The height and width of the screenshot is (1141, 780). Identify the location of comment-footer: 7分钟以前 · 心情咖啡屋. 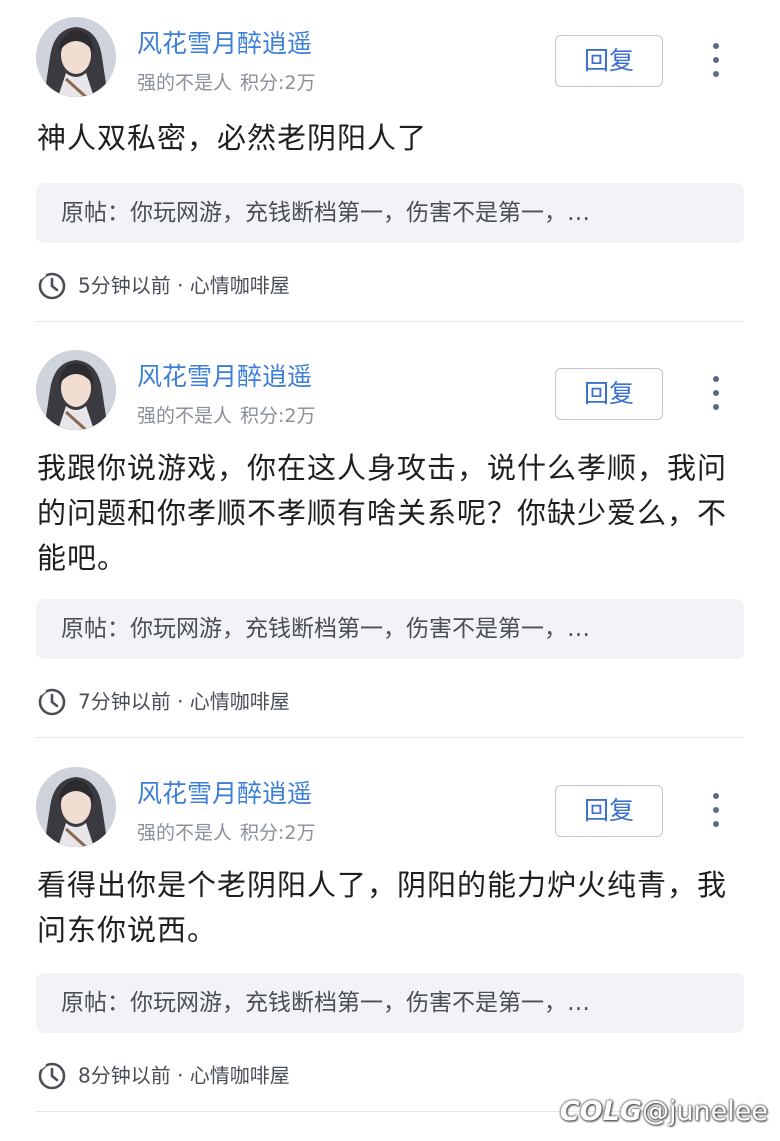
(163, 700).